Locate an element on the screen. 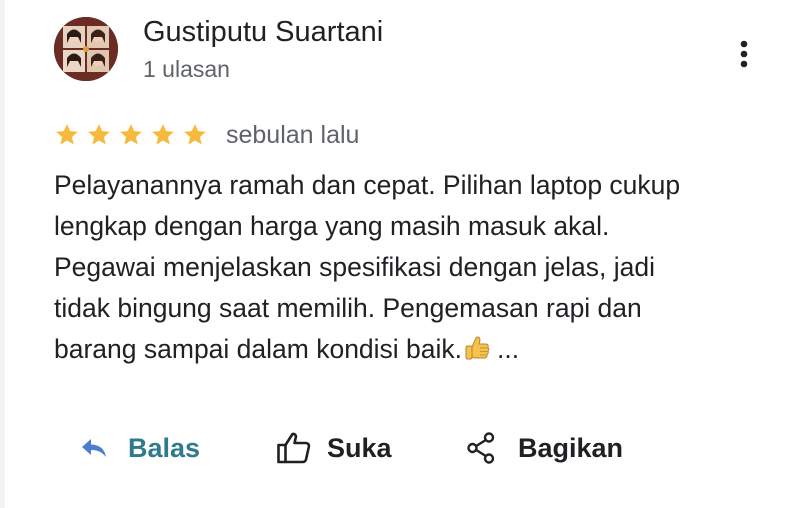 The height and width of the screenshot is (508, 802). thumb-up-outline-icon is located at coordinates (294, 448).